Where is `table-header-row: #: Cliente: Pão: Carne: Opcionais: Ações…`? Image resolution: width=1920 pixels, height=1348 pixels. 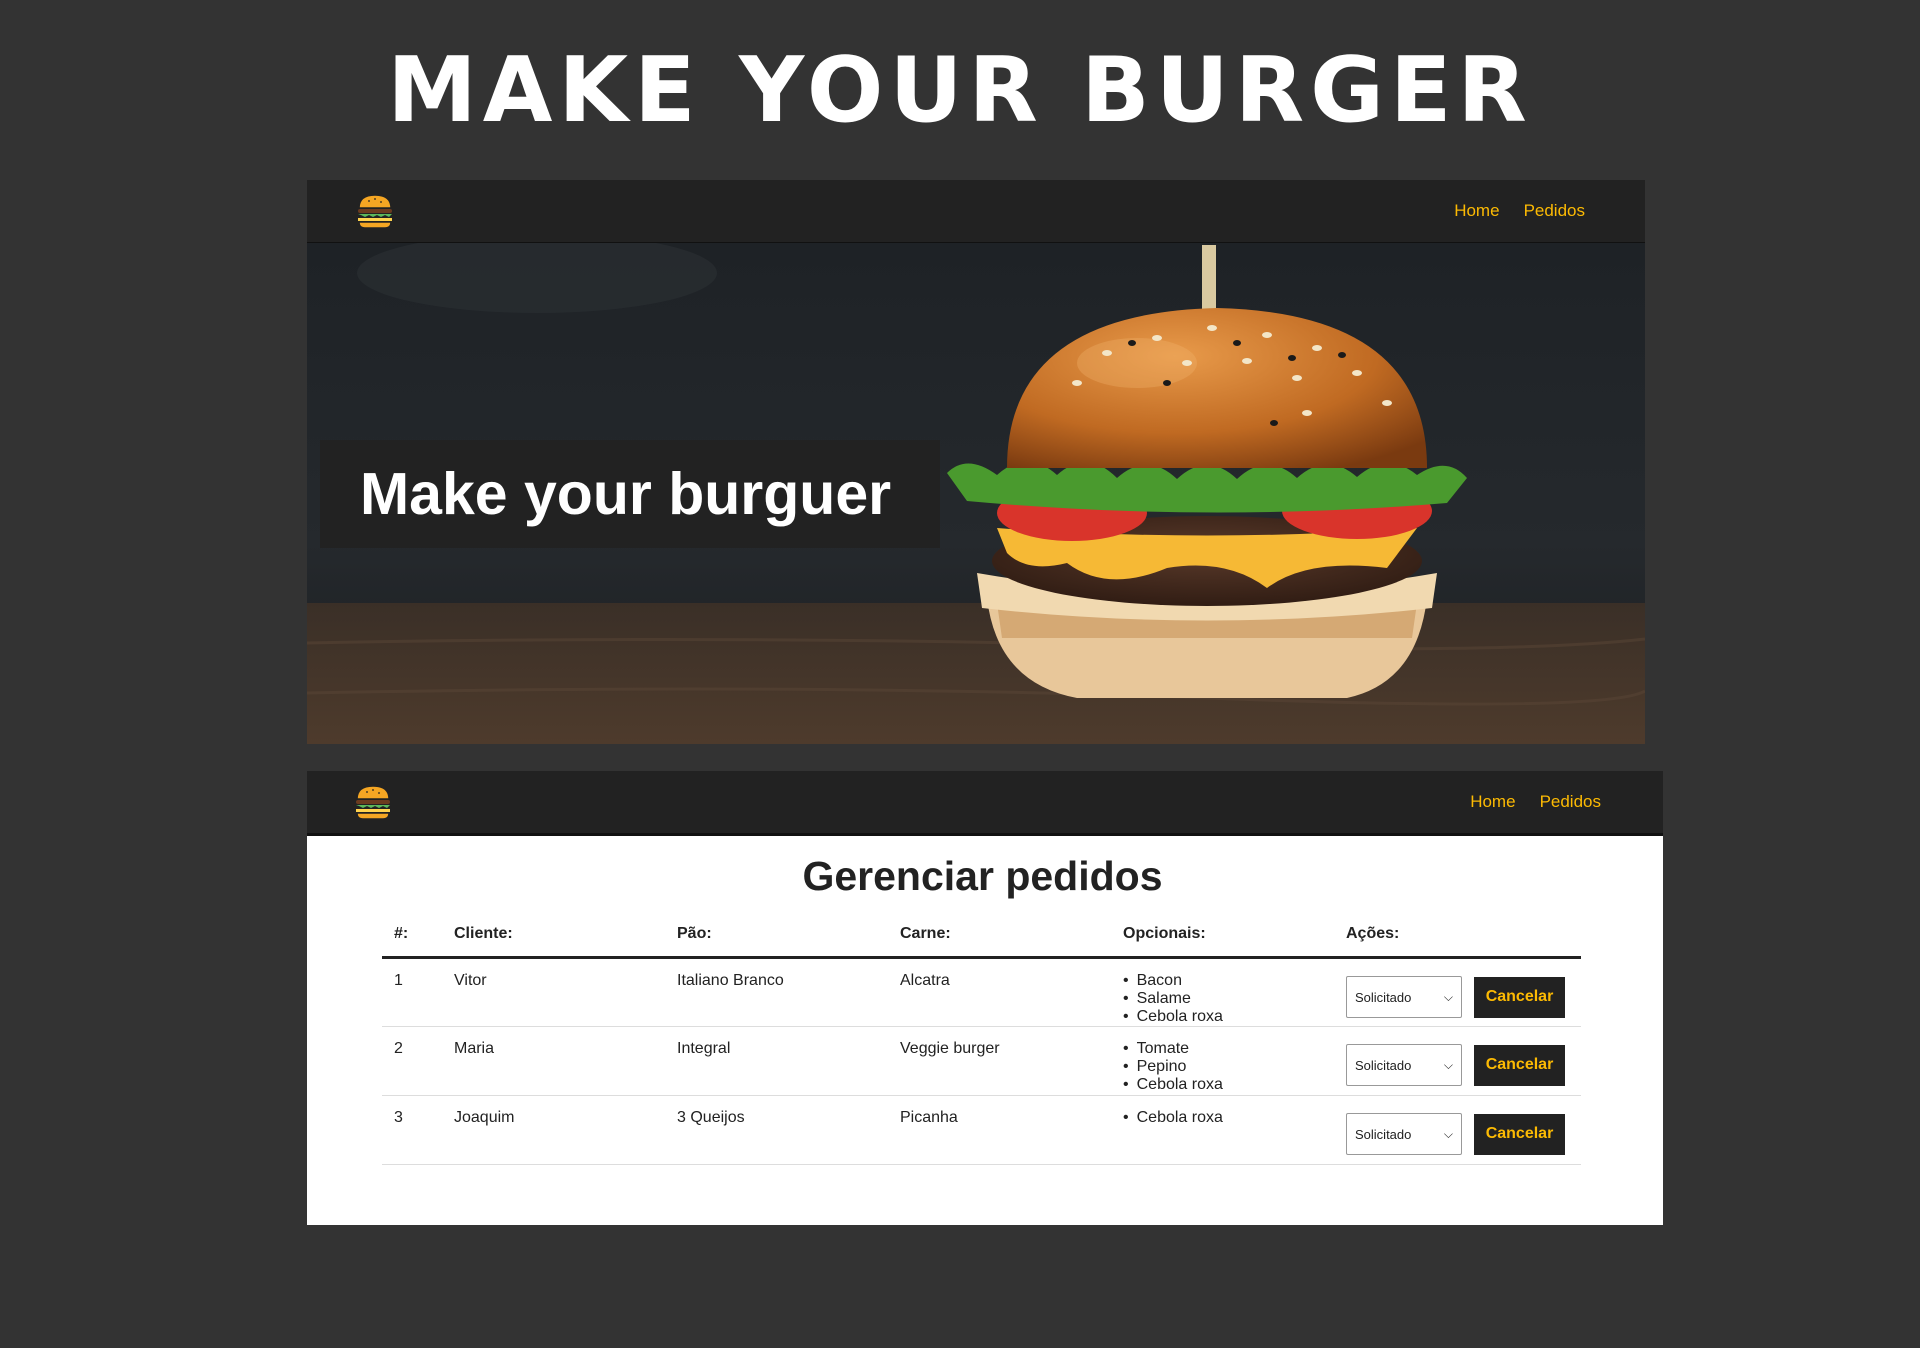 table-header-row: #: Cliente: Pão: Carne: Opcionais: Ações… is located at coordinates (981, 941).